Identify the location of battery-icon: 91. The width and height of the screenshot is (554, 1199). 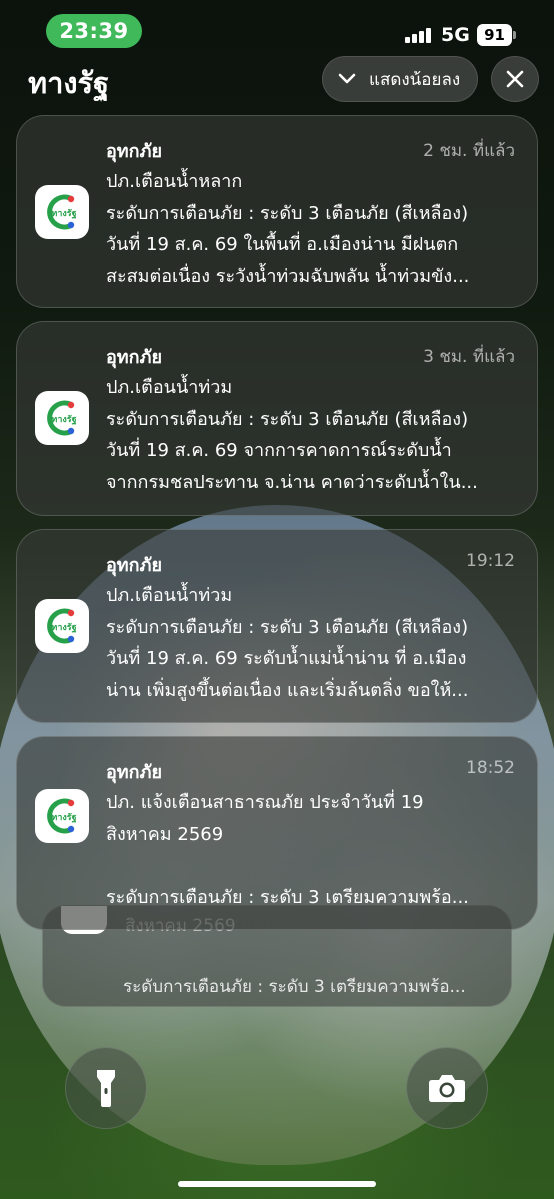
(494, 35).